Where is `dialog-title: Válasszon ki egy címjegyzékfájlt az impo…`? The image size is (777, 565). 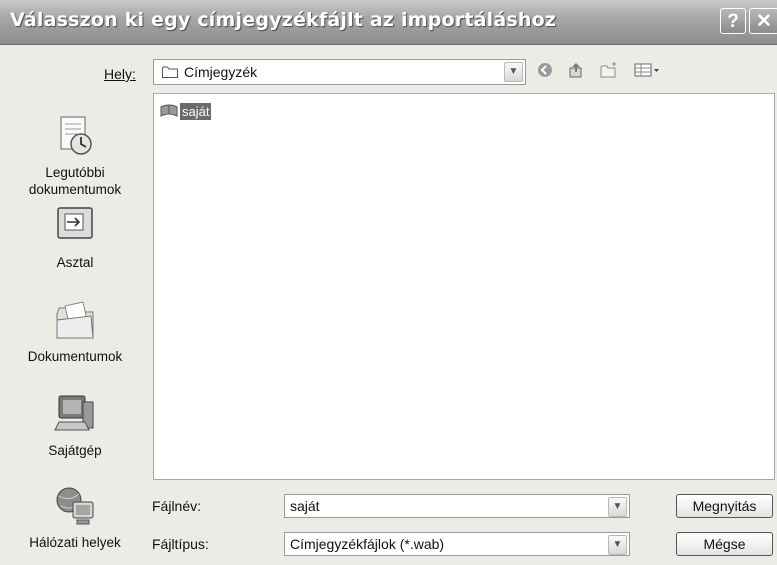 dialog-title: Válasszon ki egy címjegyzékfájlt az impo… is located at coordinates (283, 20).